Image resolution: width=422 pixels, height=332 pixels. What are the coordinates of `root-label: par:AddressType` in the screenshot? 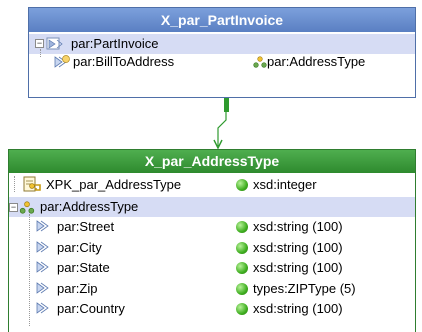 It's located at (89, 206).